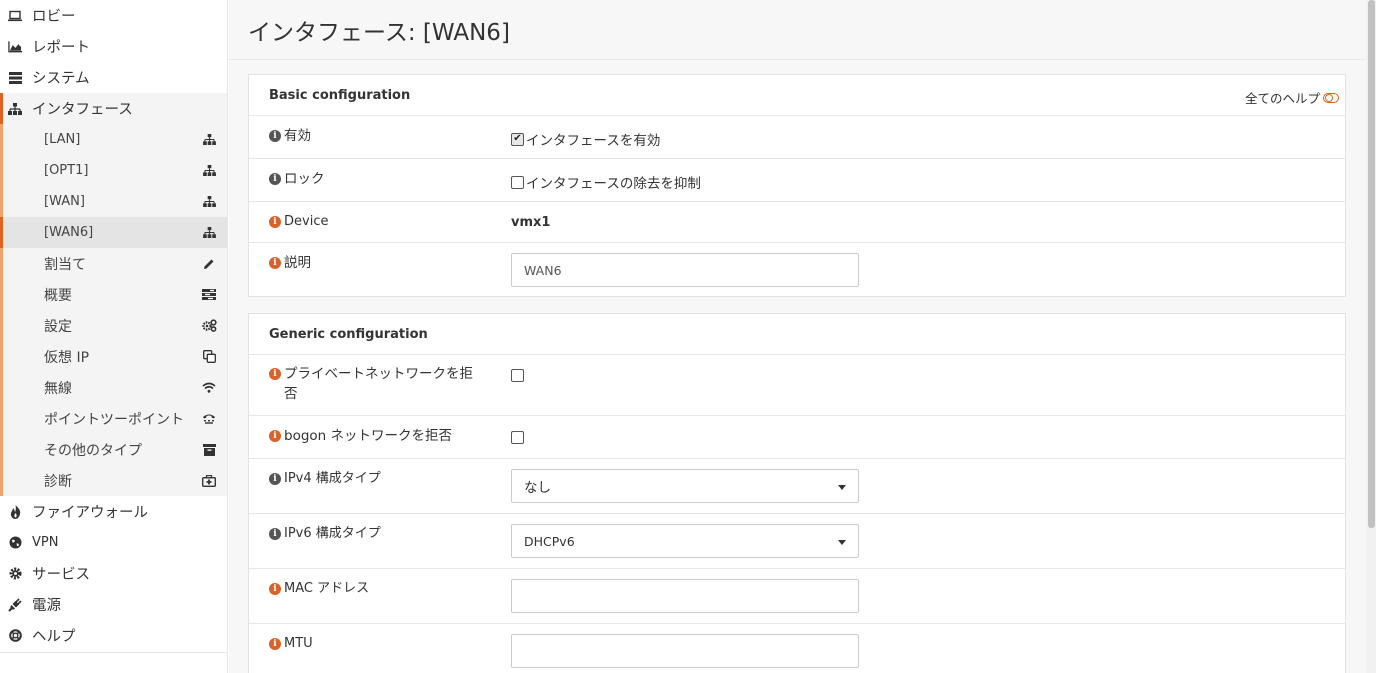 This screenshot has height=673, width=1376. What do you see at coordinates (797, 437) in the screenshot?
I see `block-bogon-row: i bogon ネットワークを拒否` at bounding box center [797, 437].